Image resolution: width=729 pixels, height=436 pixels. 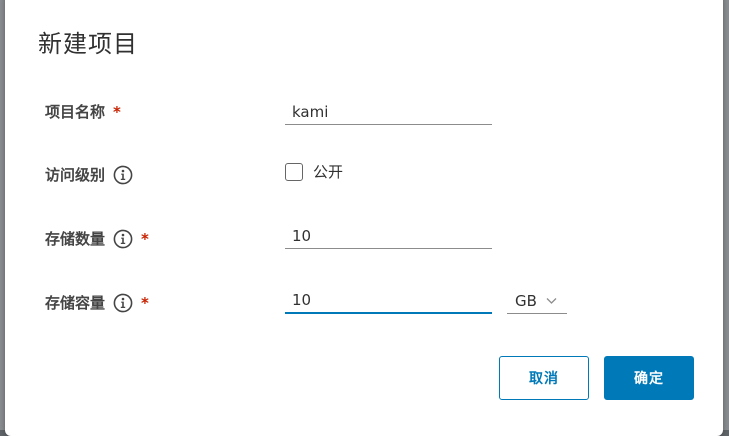 I want to click on unit-select: GB, so click(x=537, y=301).